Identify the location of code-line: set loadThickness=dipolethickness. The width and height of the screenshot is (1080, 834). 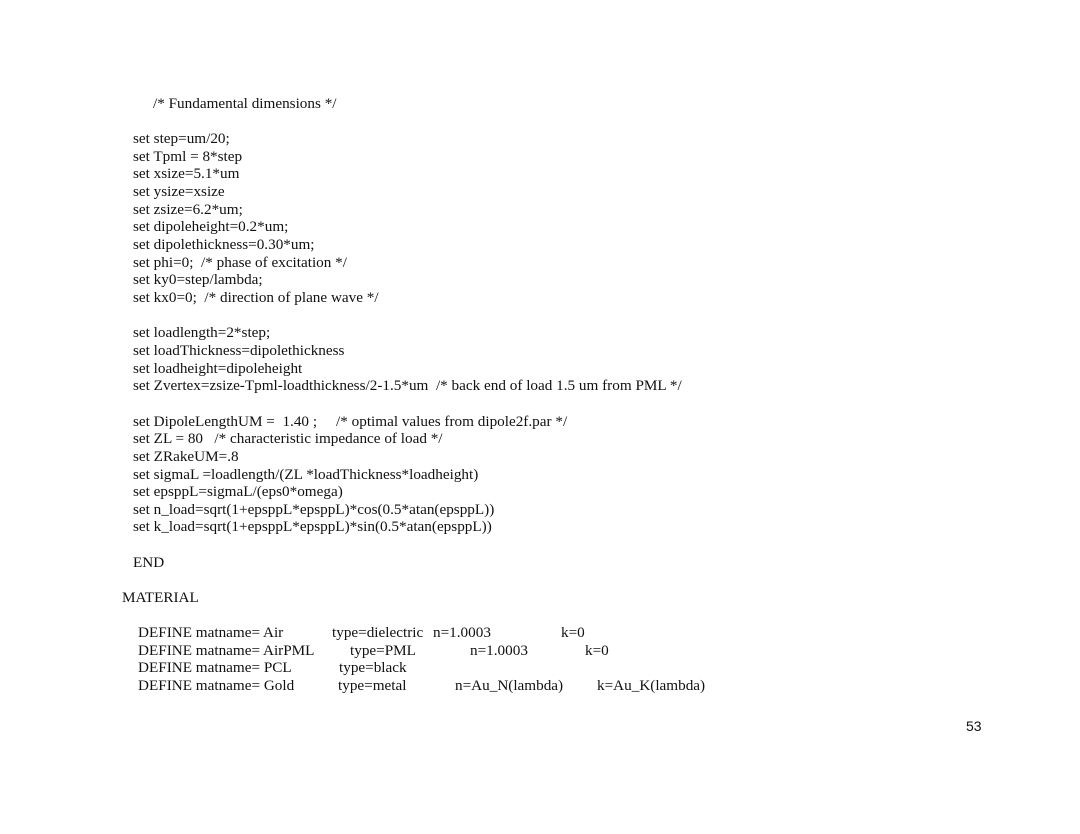
(239, 350).